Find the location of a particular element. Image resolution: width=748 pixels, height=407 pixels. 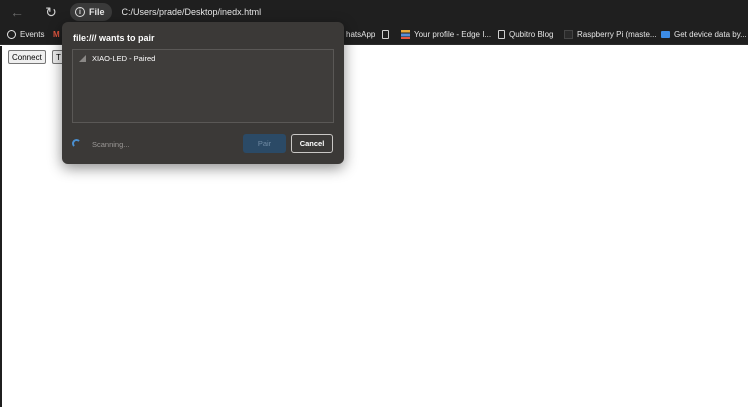

reload-icon: ↻ is located at coordinates (51, 11).